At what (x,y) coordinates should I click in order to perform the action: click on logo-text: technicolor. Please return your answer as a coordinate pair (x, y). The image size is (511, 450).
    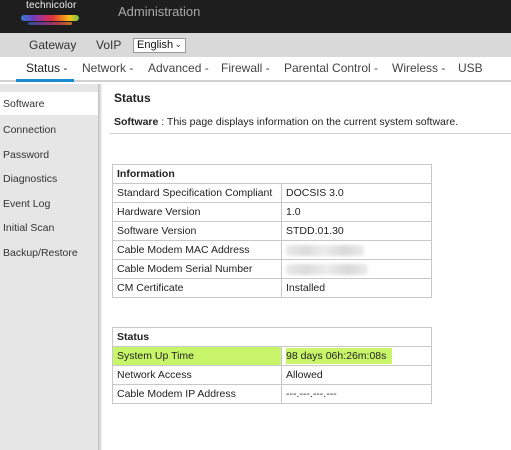
    Looking at the image, I should click on (51, 5).